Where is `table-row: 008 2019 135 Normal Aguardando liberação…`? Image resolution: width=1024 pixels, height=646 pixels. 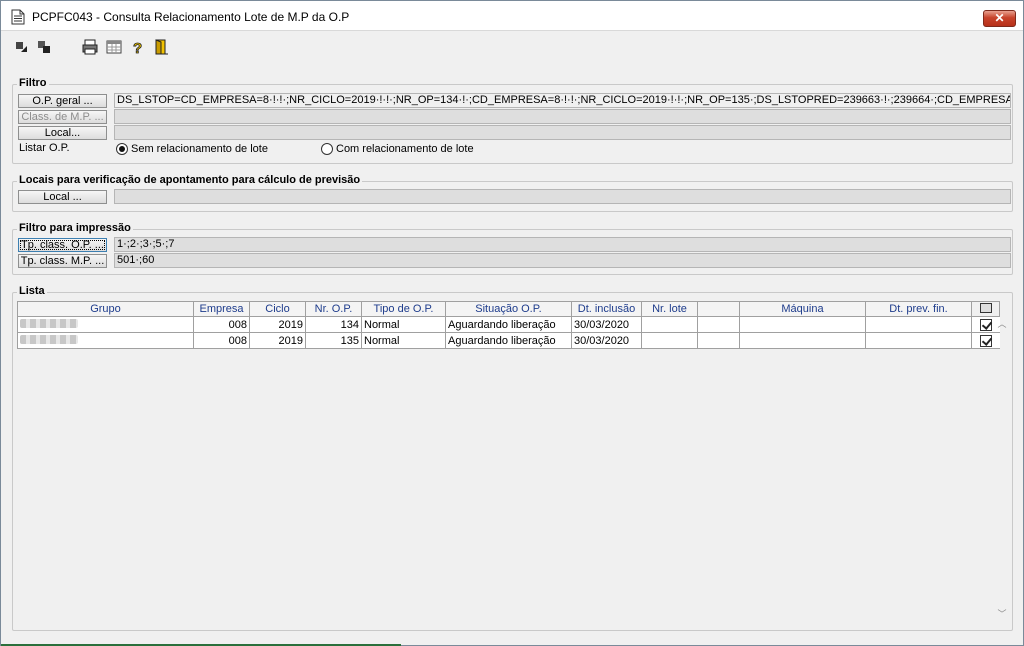
table-row: 008 2019 135 Normal Aguardando liberação… is located at coordinates (508, 340).